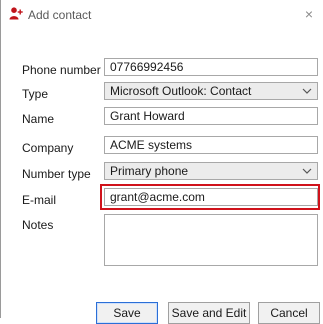 This screenshot has width=323, height=324. I want to click on add-contact-icon, so click(16, 14).